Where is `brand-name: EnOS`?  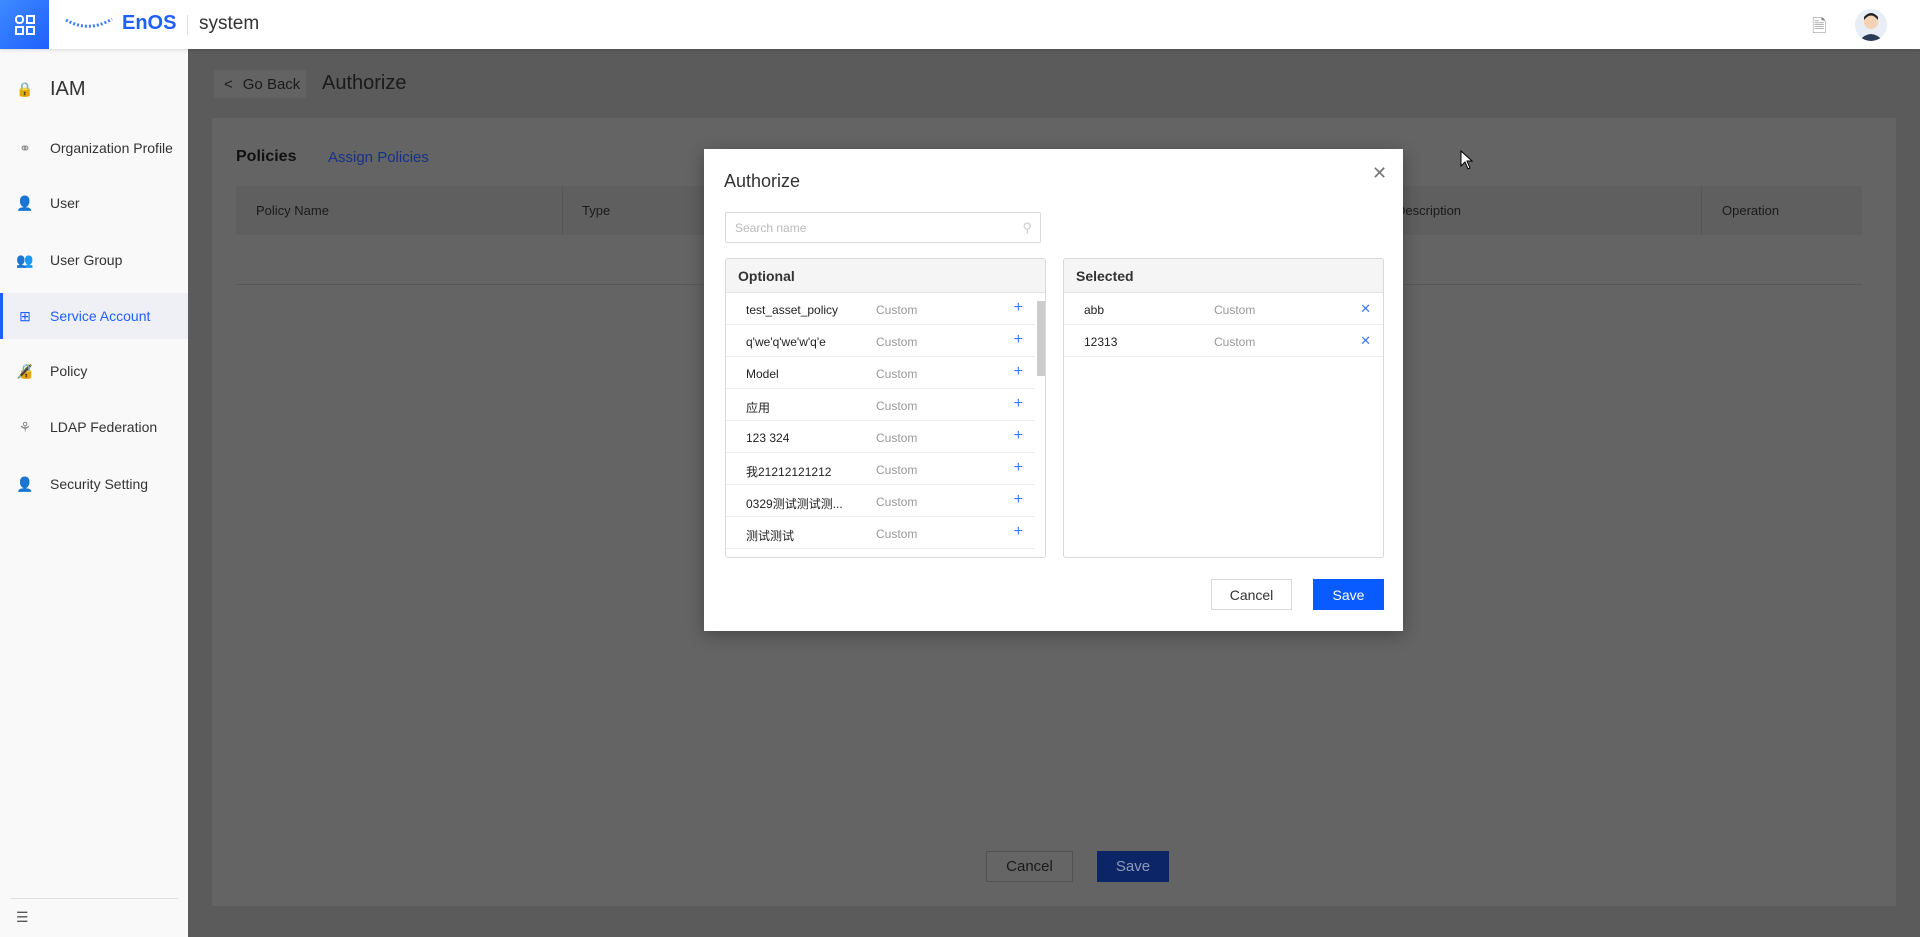 brand-name: EnOS is located at coordinates (149, 23).